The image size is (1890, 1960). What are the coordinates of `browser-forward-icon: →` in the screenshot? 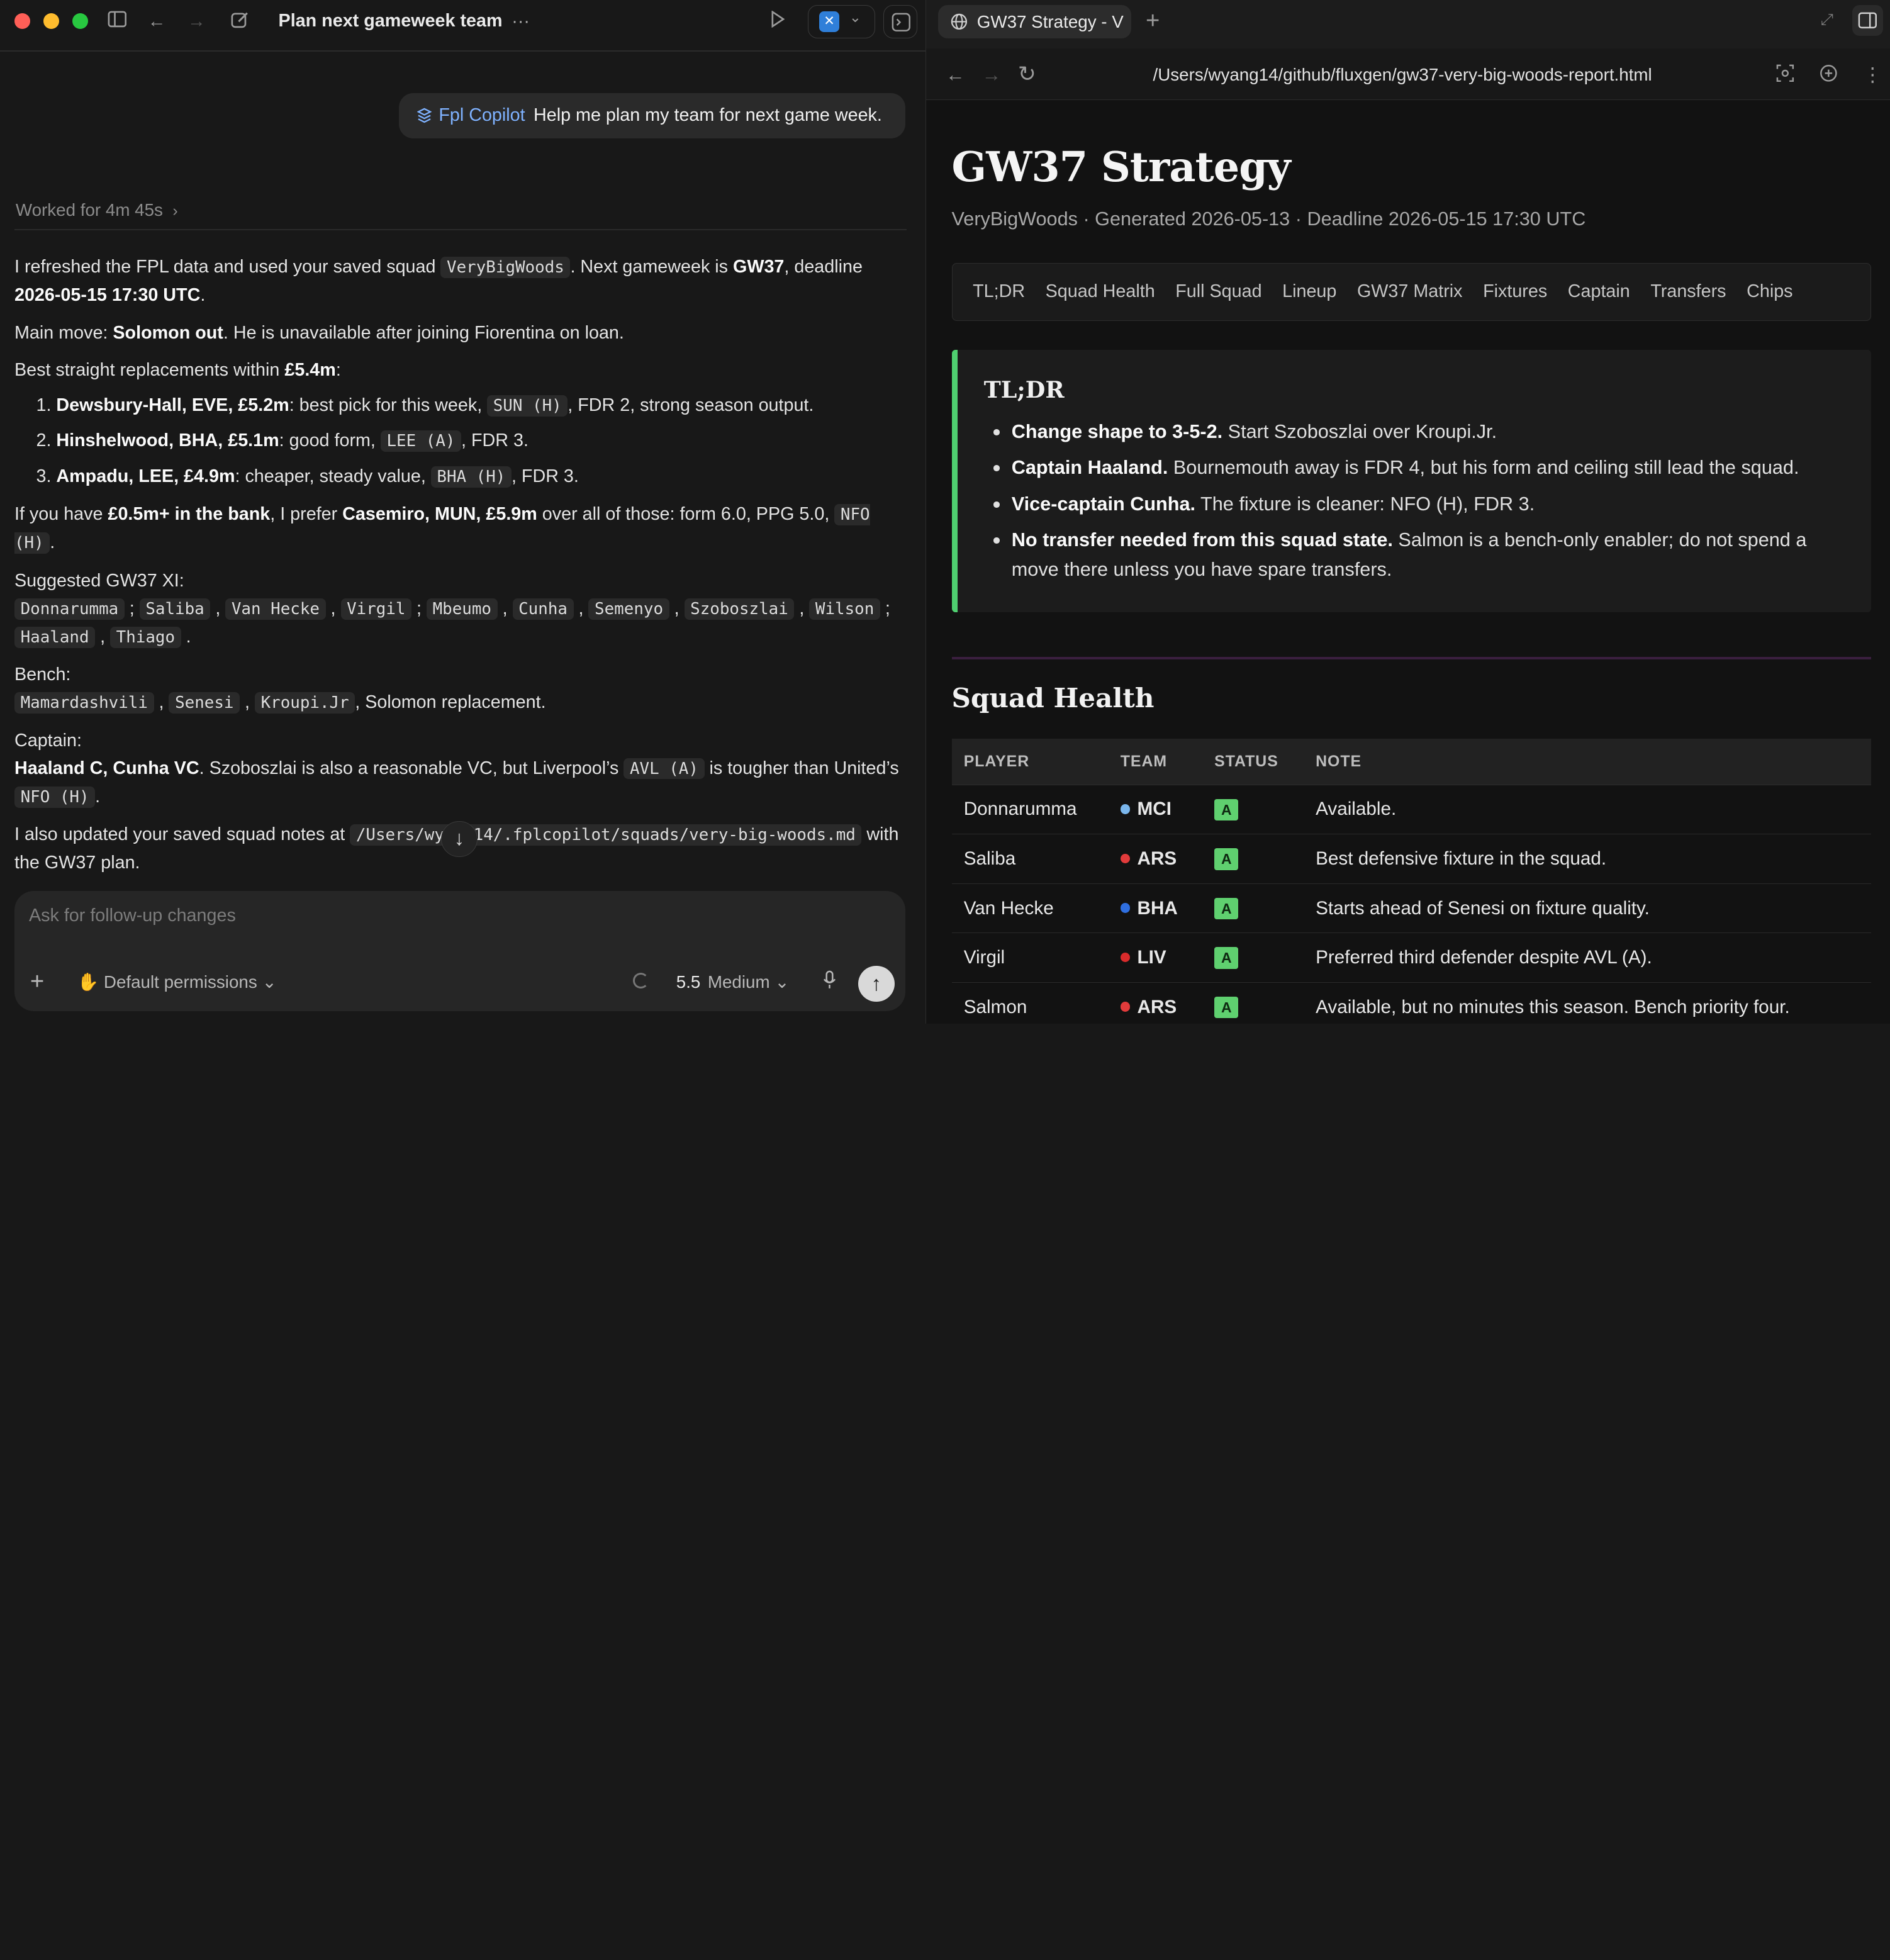 It's located at (991, 75).